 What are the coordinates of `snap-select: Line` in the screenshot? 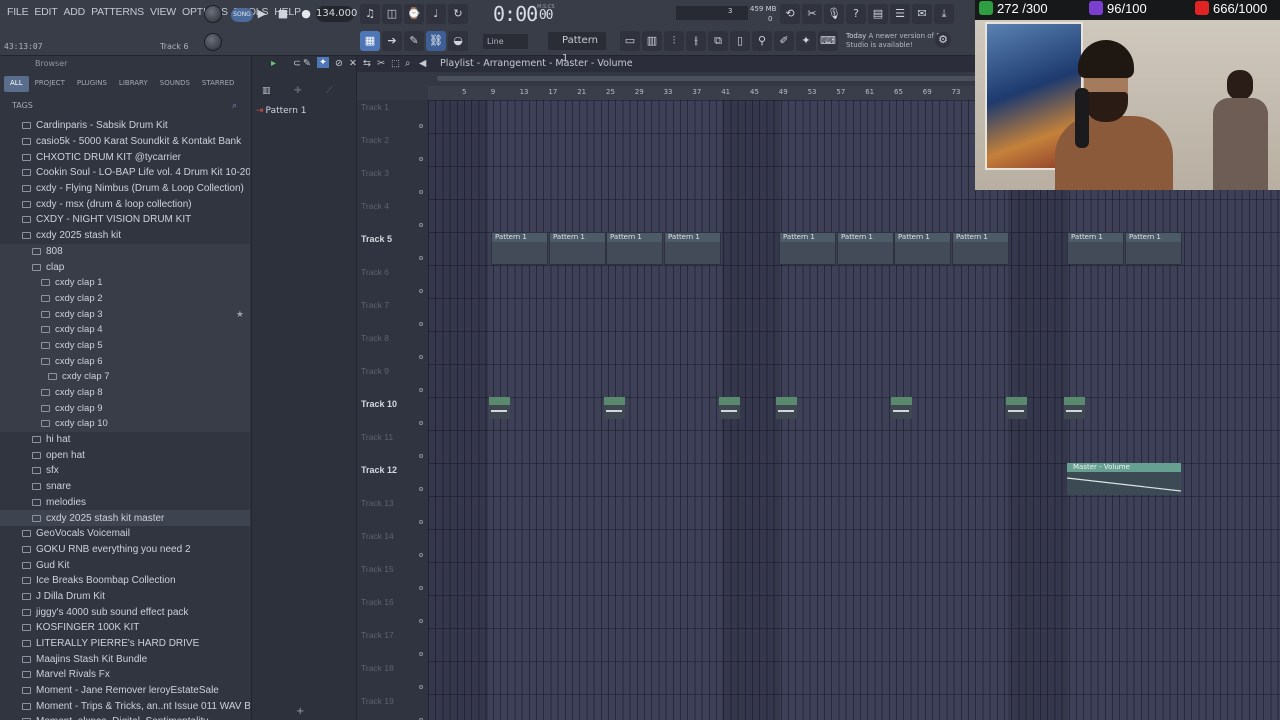 It's located at (505, 41).